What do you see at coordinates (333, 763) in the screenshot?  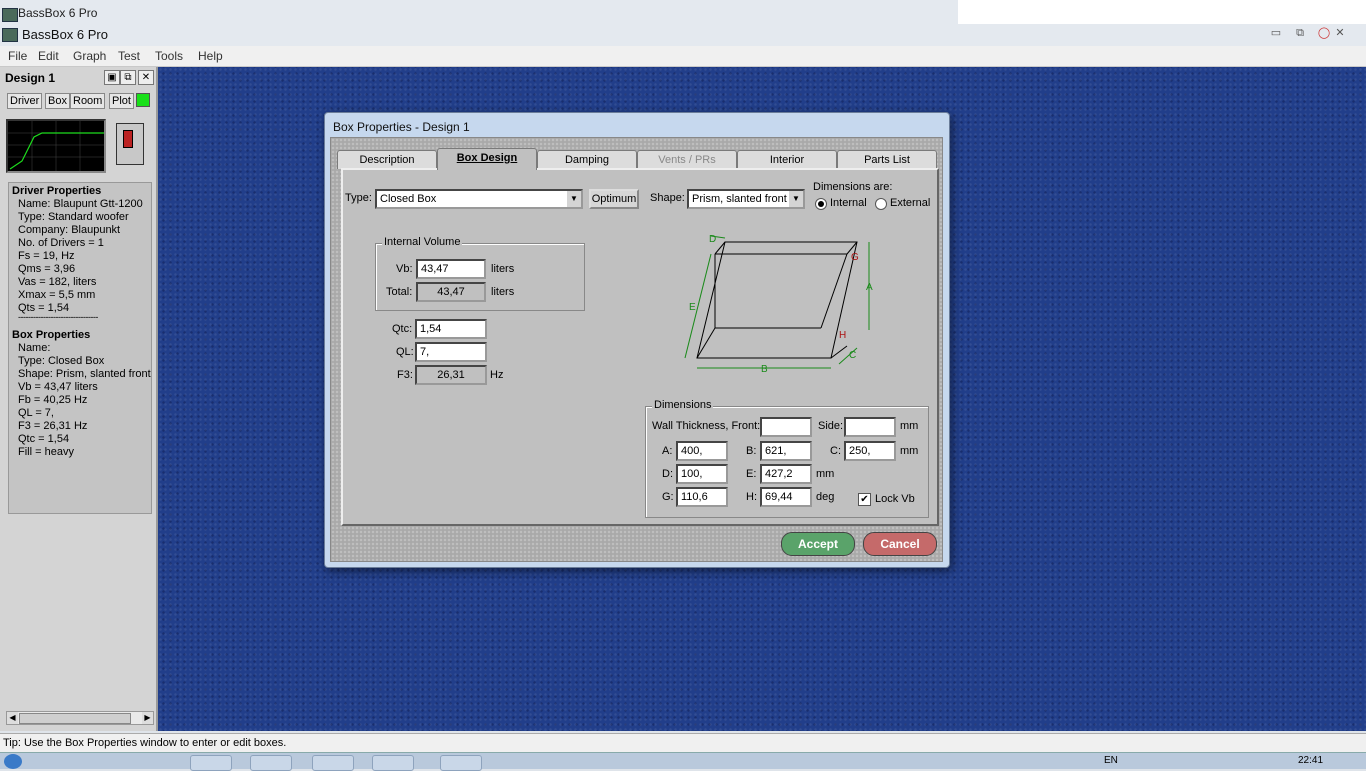 I see `bassbox-taskbar-icon` at bounding box center [333, 763].